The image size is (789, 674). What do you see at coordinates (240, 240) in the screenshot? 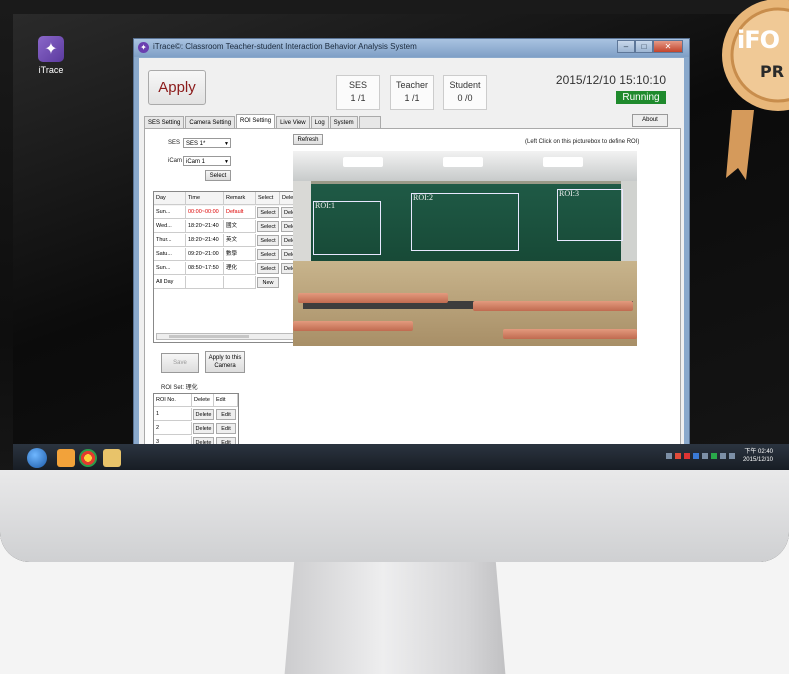
I see `remark-cell: 英文` at bounding box center [240, 240].